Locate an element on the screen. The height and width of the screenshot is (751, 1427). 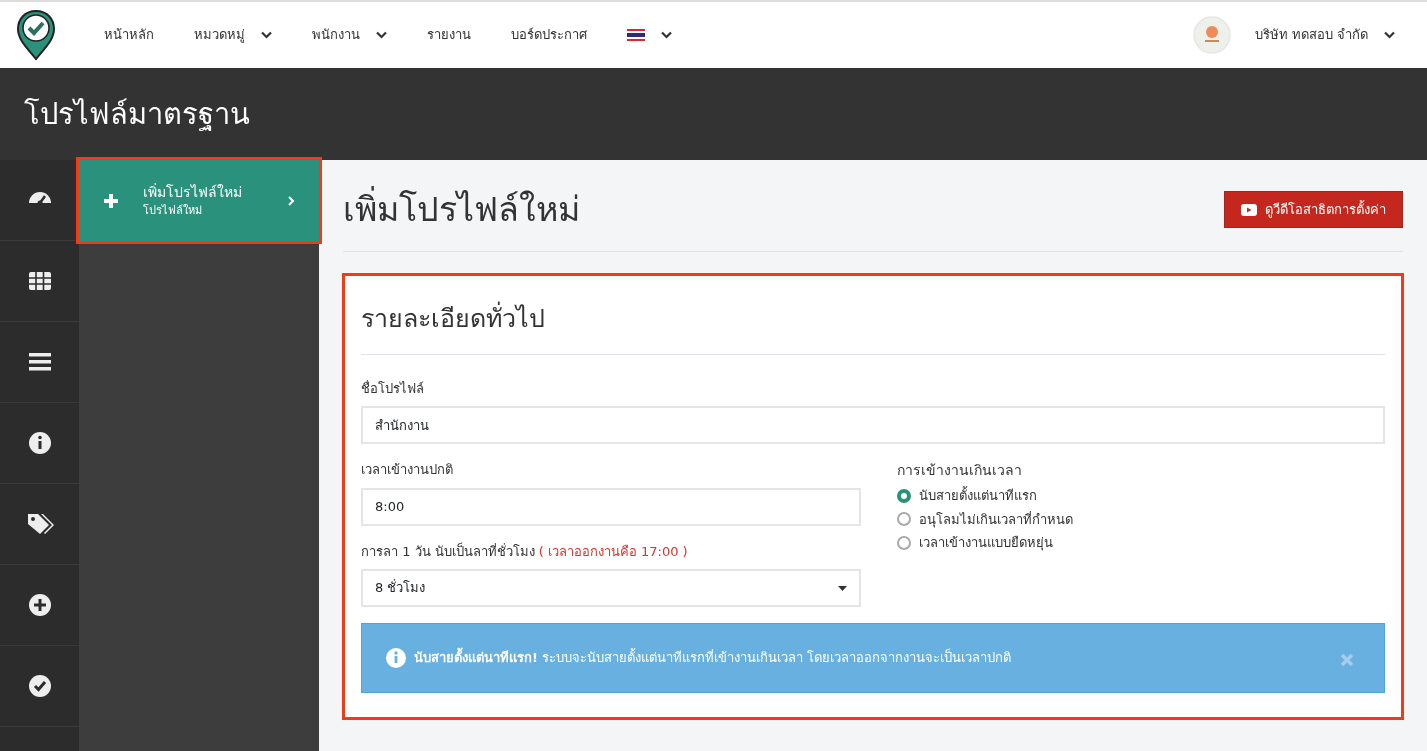
nav-link: บอร์ดประกาศ is located at coordinates (549, 35).